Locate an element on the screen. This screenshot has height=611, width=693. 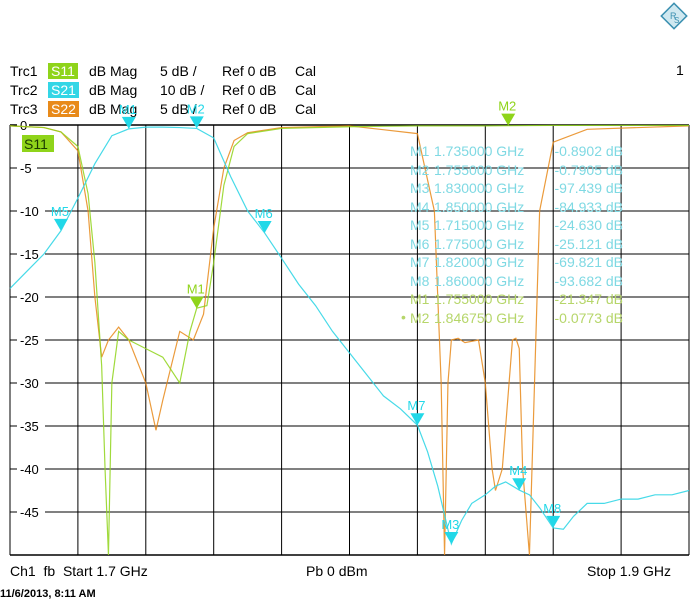
marker-table-frequency: 1.830000 GHz is located at coordinates (479, 188).